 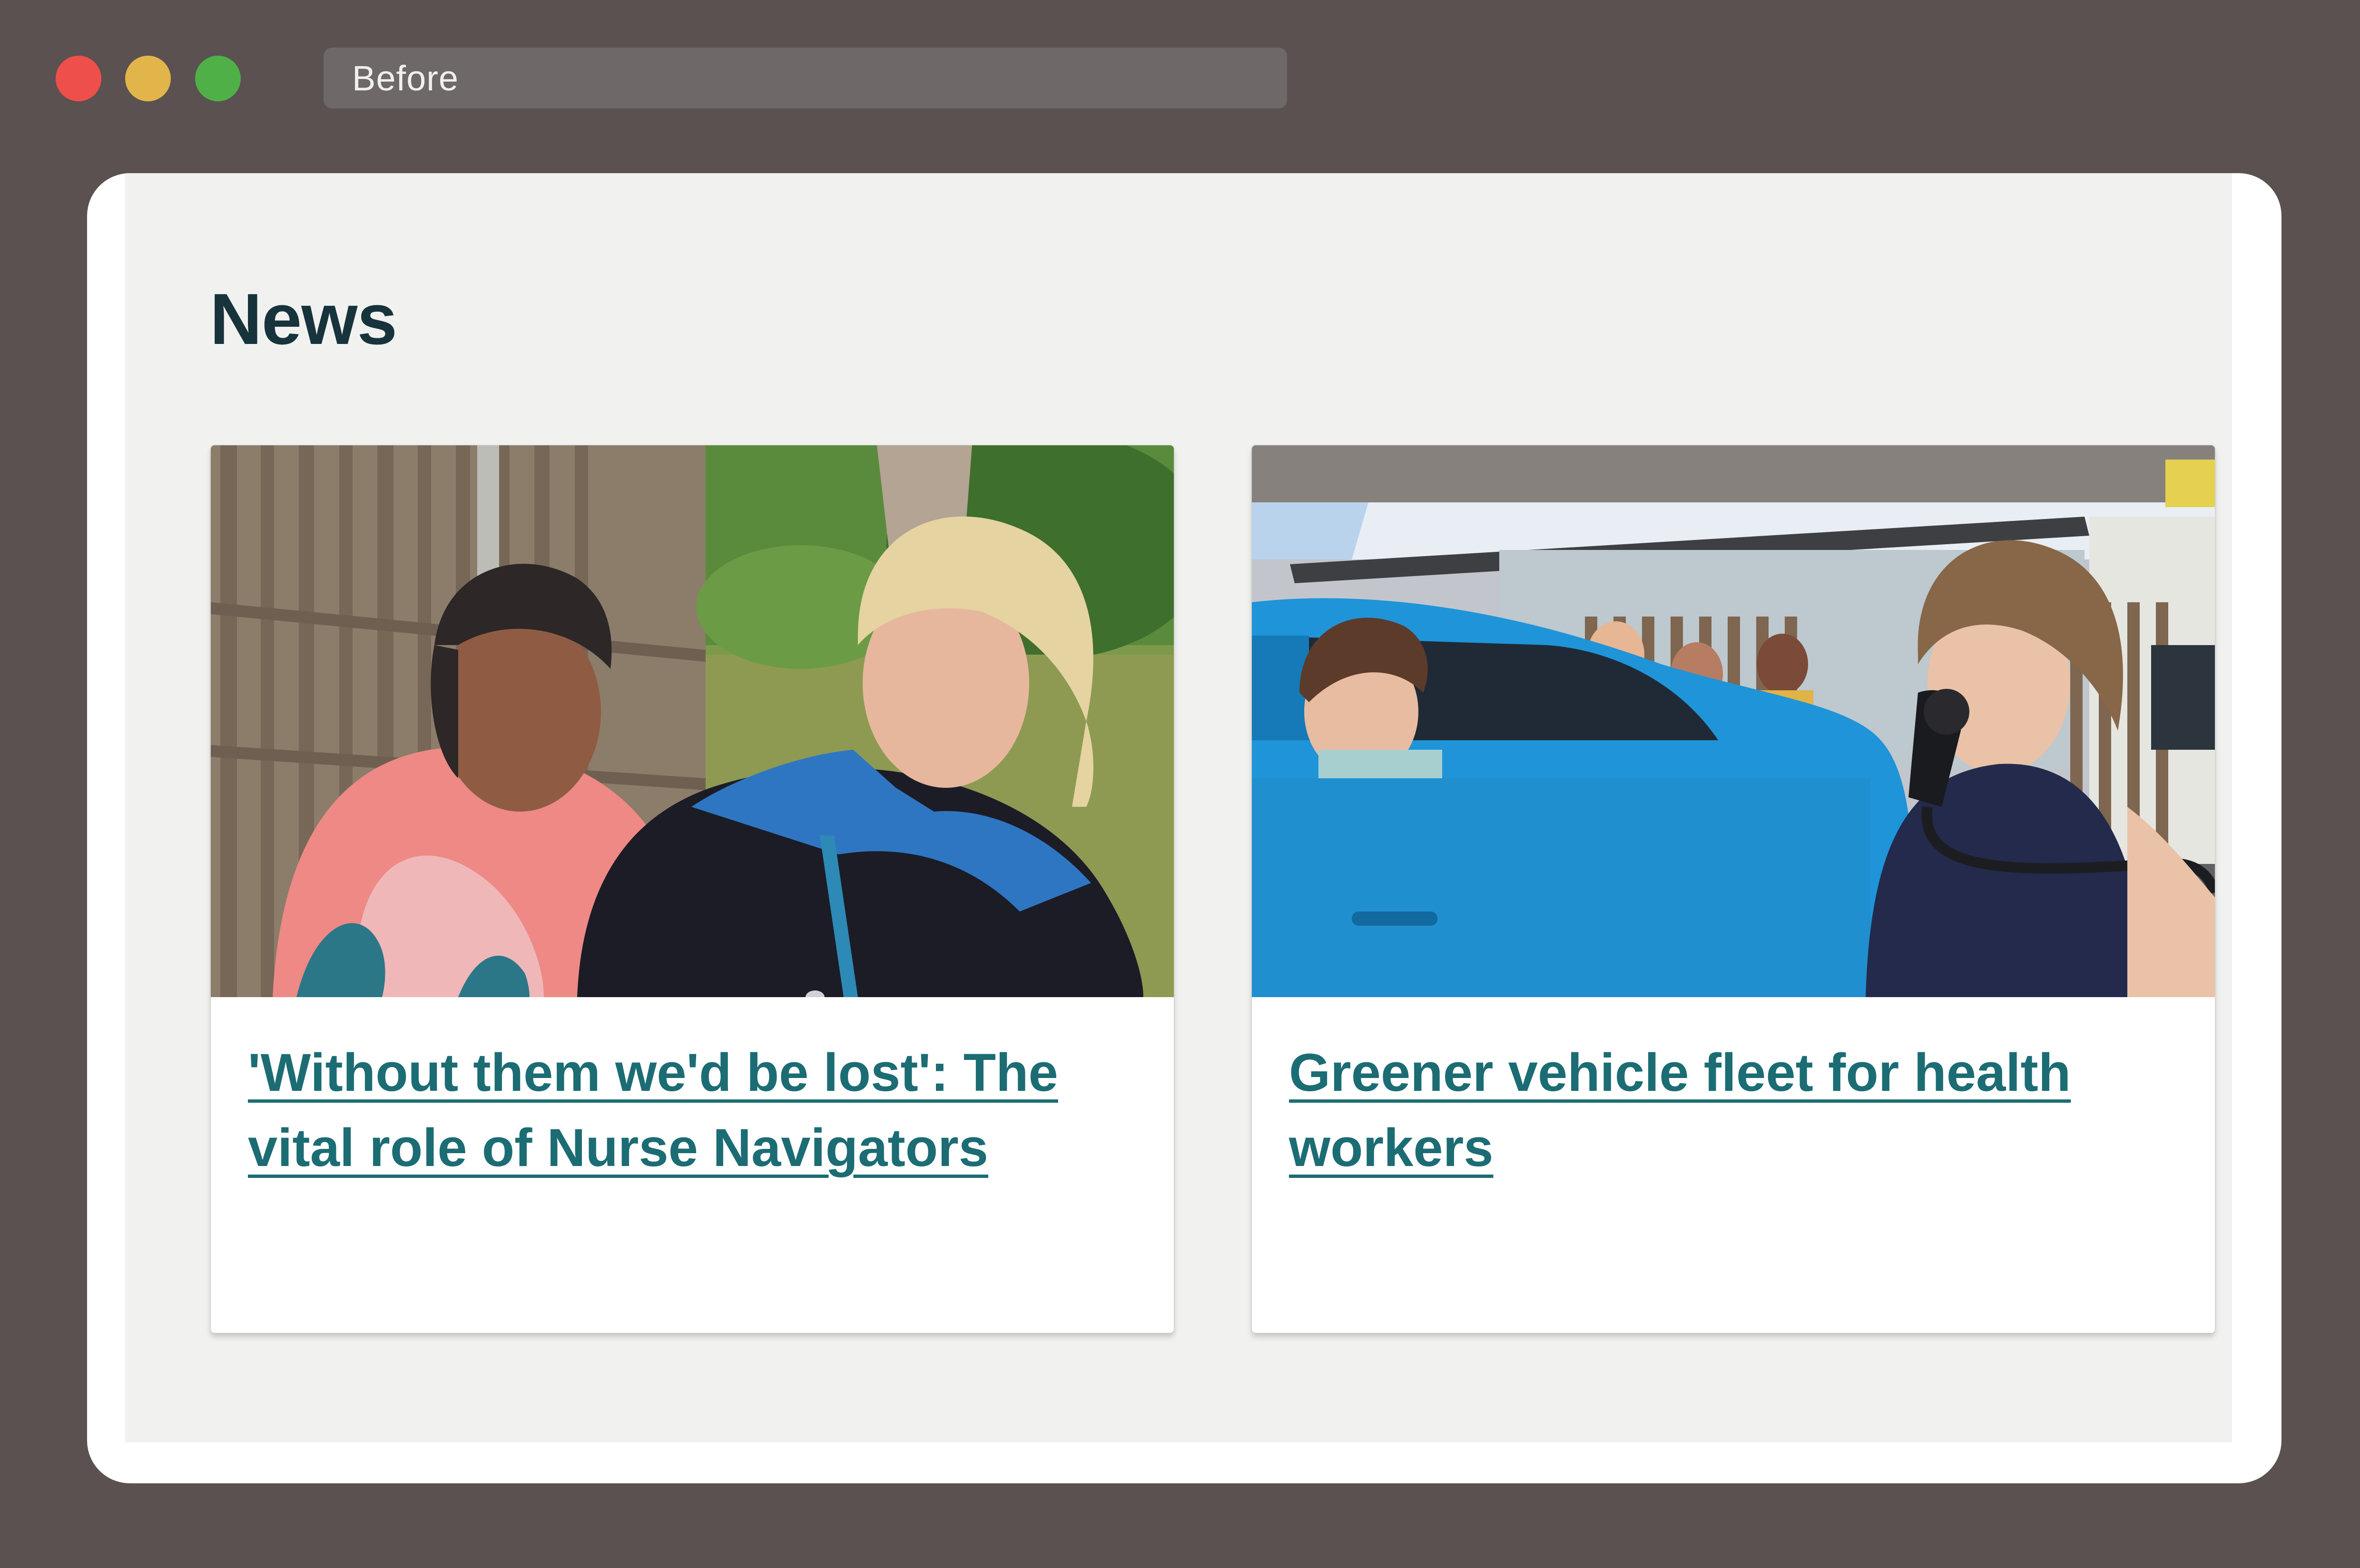 I want to click on nurse-navigators-photo, so click(x=692, y=721).